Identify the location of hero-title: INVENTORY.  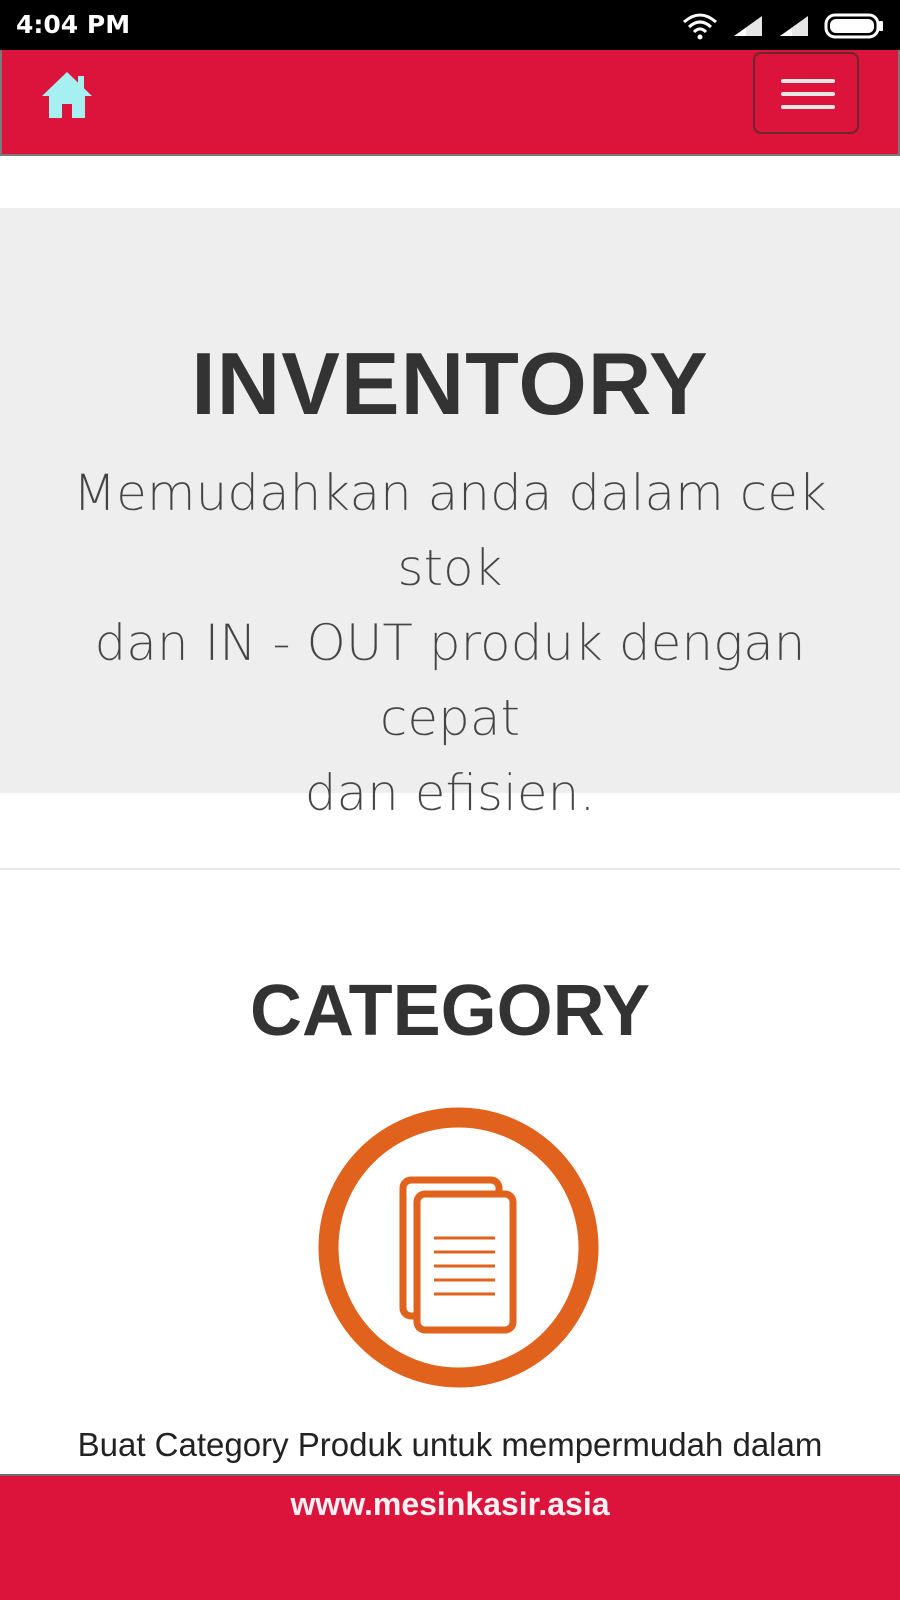
(450, 383).